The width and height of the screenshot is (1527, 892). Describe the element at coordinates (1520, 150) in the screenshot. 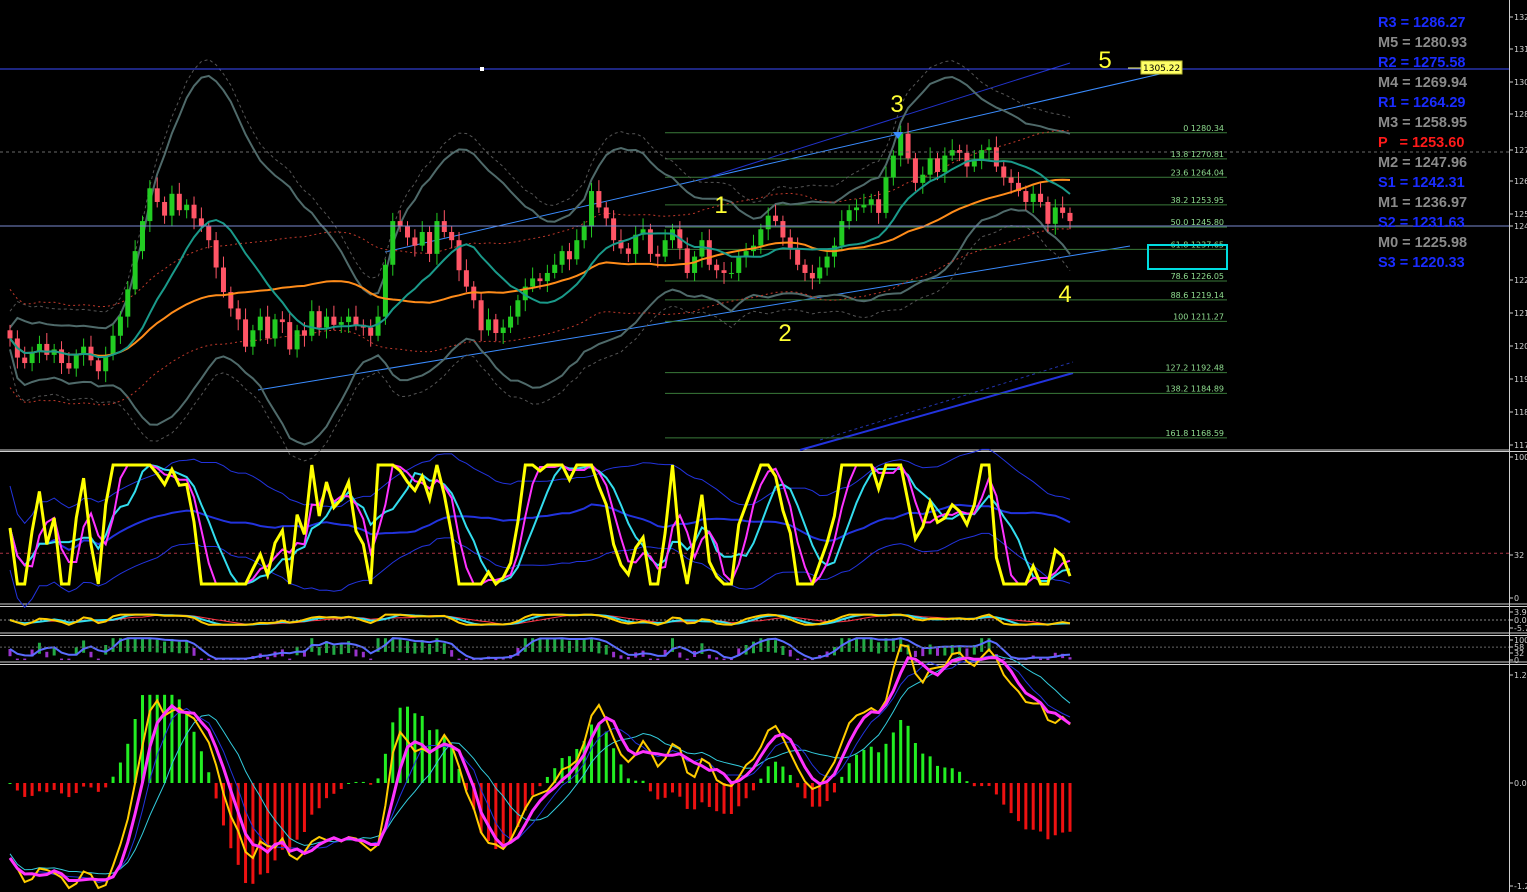

I see `axis-tick-label: 127` at that location.